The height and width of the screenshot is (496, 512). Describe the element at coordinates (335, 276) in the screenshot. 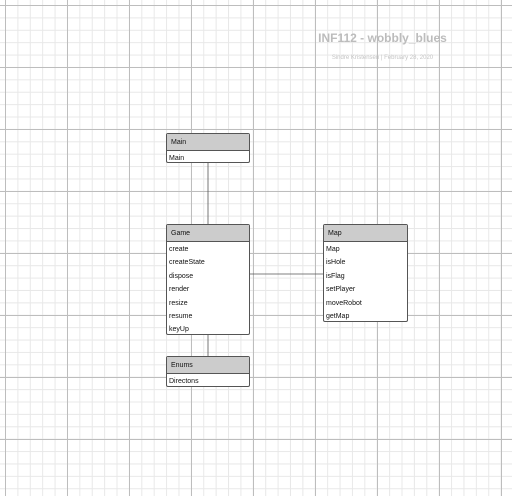

I see `class-member: isFlag` at that location.